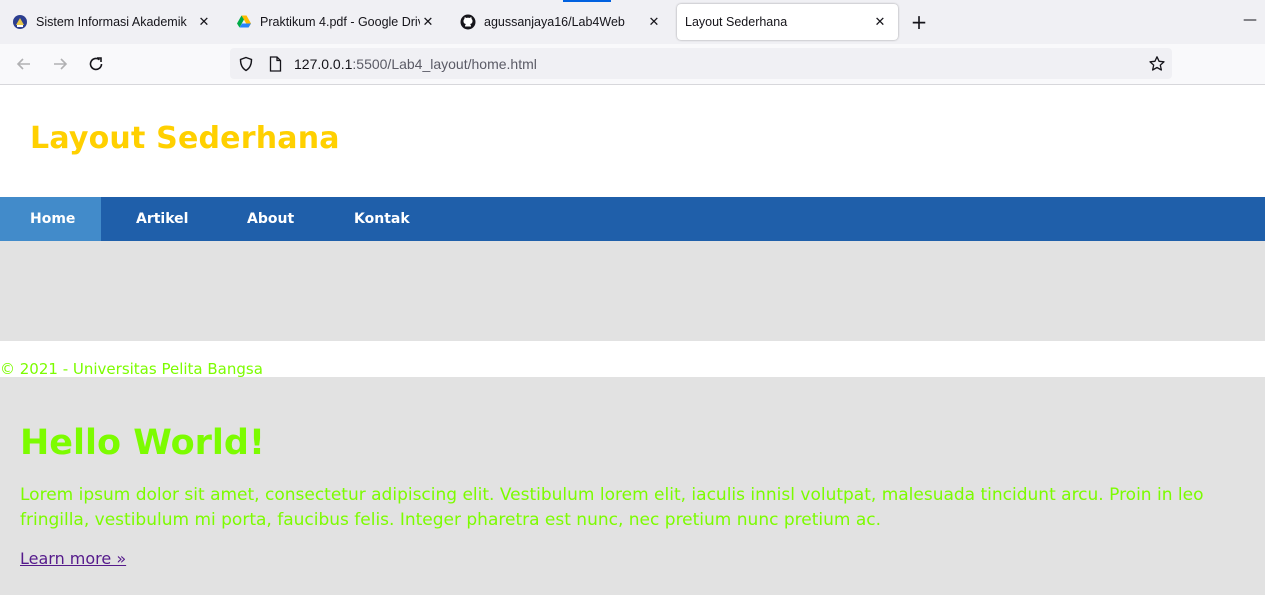  Describe the element at coordinates (701, 63) in the screenshot. I see `address-bar: 127.0.0.1:5500/Lab4_layout/home.html` at that location.